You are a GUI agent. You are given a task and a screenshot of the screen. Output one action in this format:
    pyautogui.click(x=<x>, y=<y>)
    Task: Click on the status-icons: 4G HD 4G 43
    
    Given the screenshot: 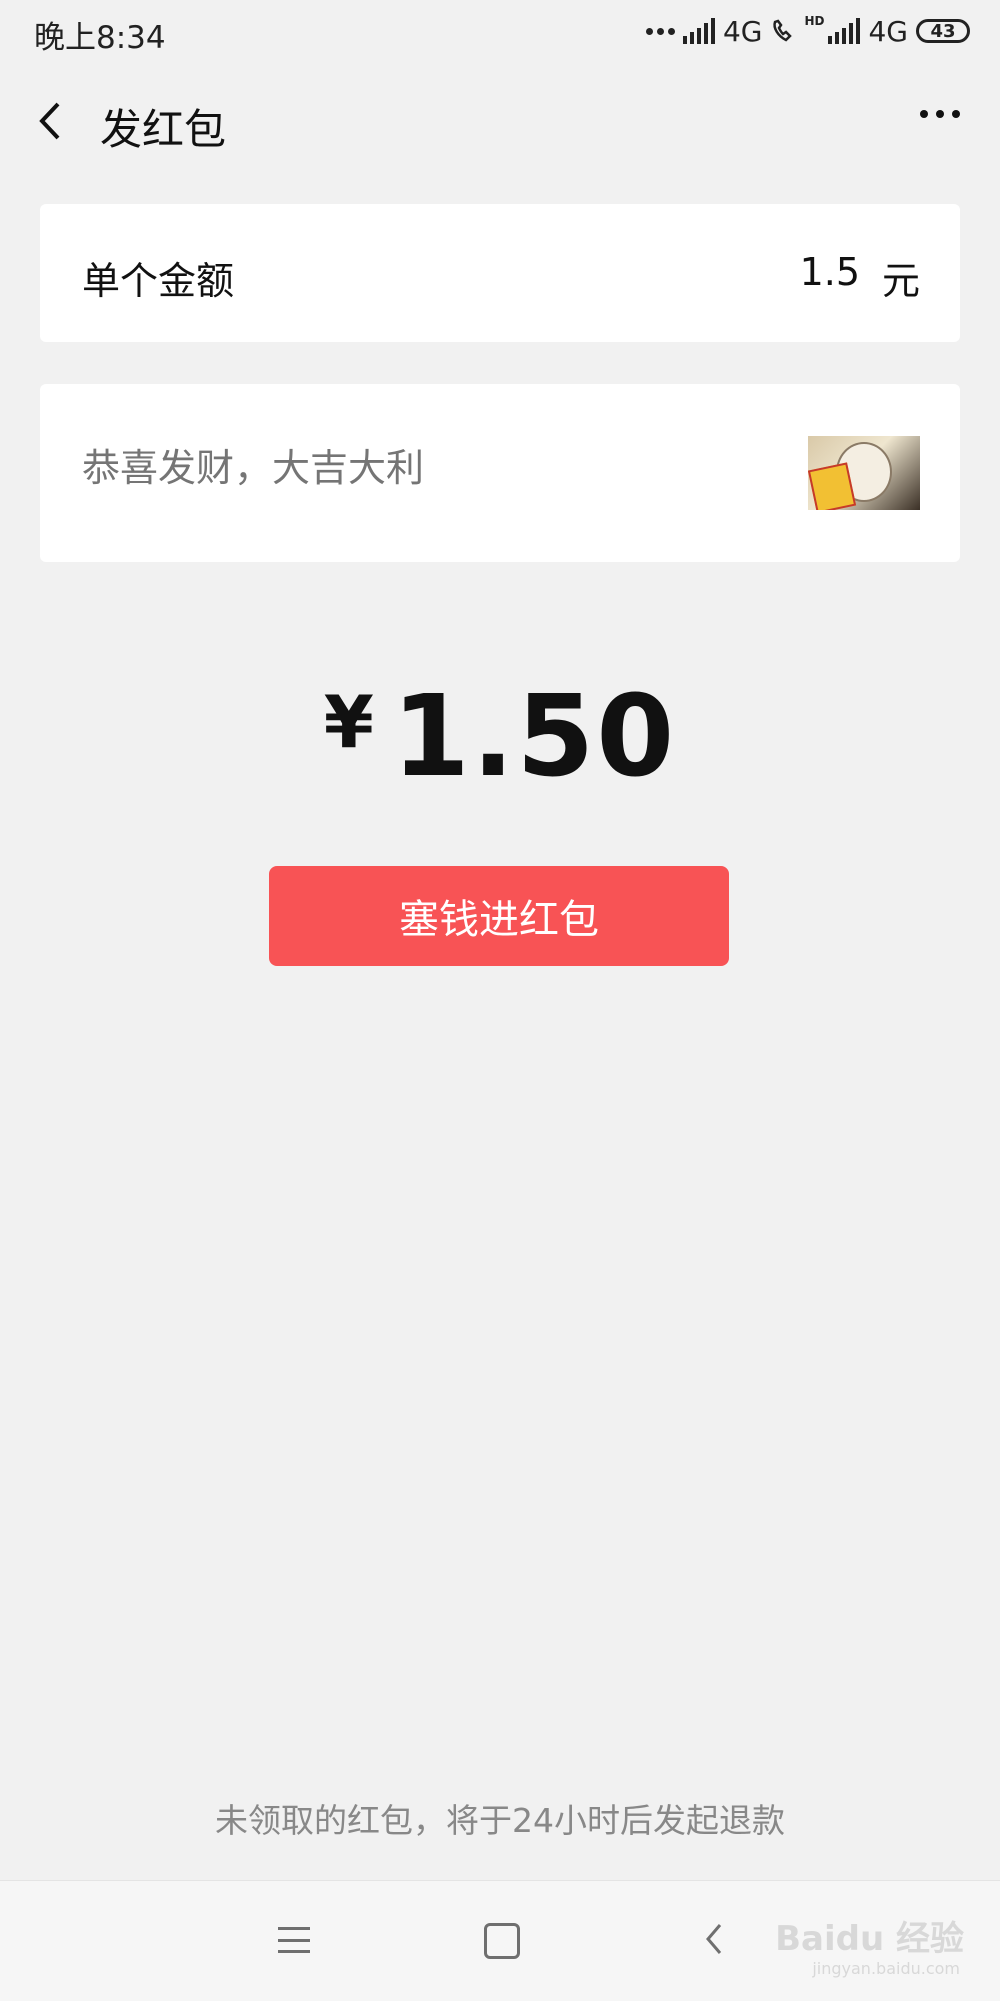 What is the action you would take?
    pyautogui.click(x=807, y=31)
    